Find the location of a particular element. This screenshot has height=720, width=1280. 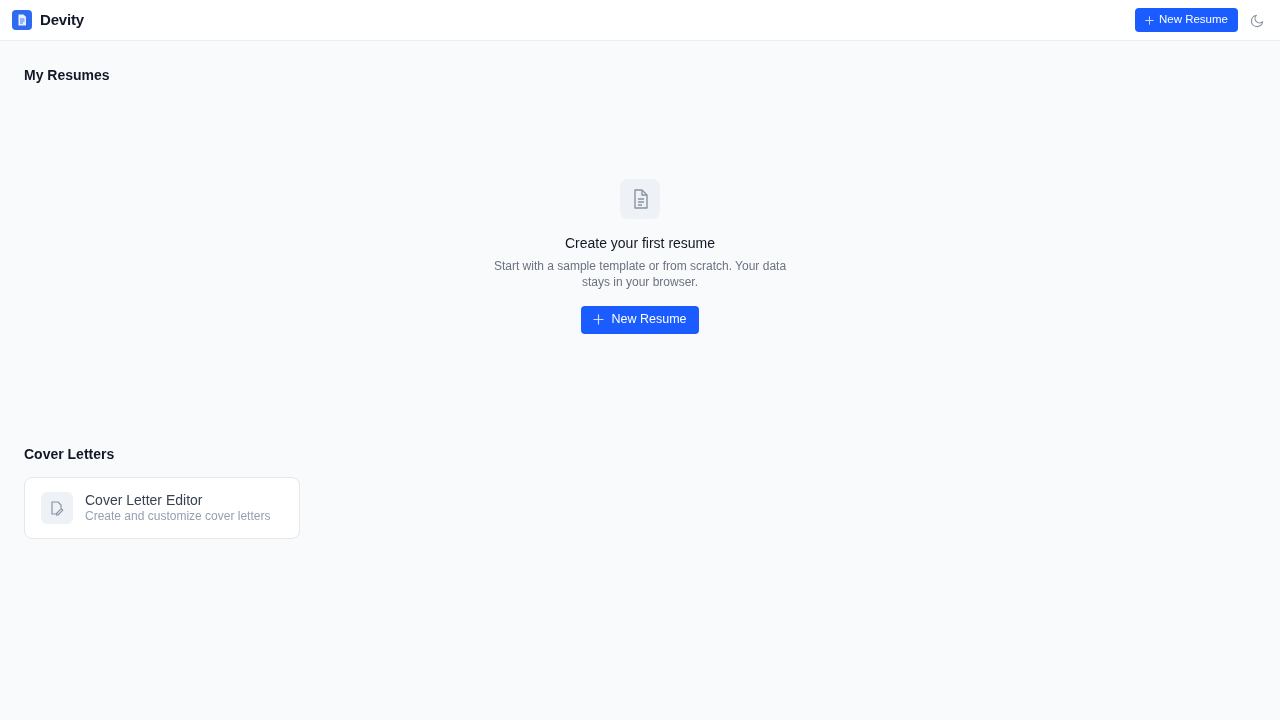

cover-letter-editor-card: Cover Letter Editor Create and customize cover letters is located at coordinates (162, 507).